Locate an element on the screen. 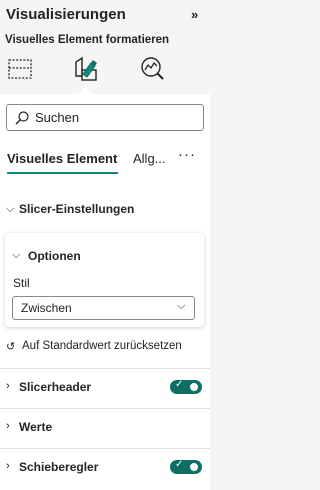  tab-visual: Visuelles Element is located at coordinates (62, 158).